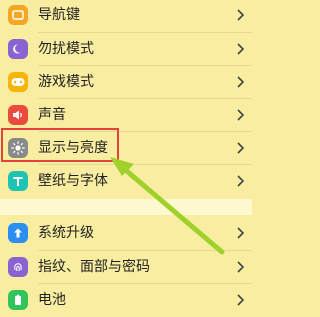 This screenshot has height=317, width=320. What do you see at coordinates (126, 82) in the screenshot?
I see `settings-item-game-mode: 游戏模式` at bounding box center [126, 82].